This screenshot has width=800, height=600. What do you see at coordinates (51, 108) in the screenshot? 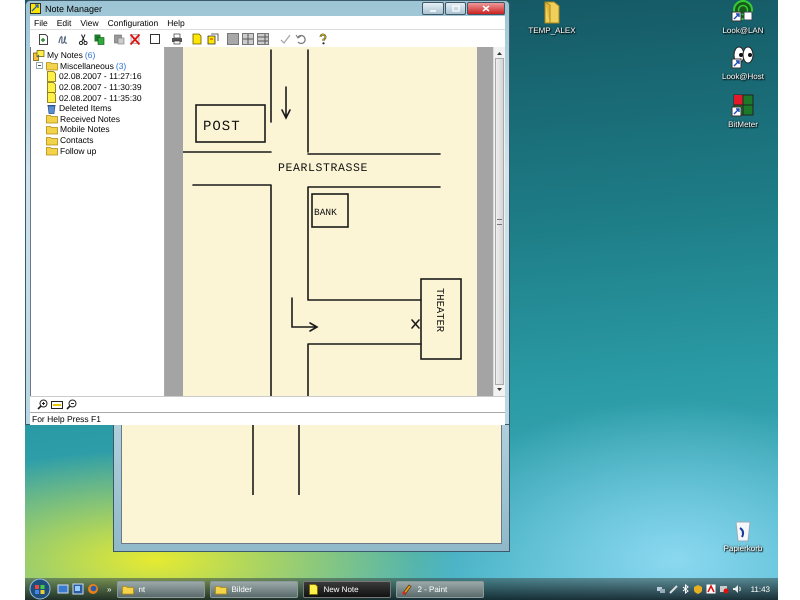
I see `trash-icon` at bounding box center [51, 108].